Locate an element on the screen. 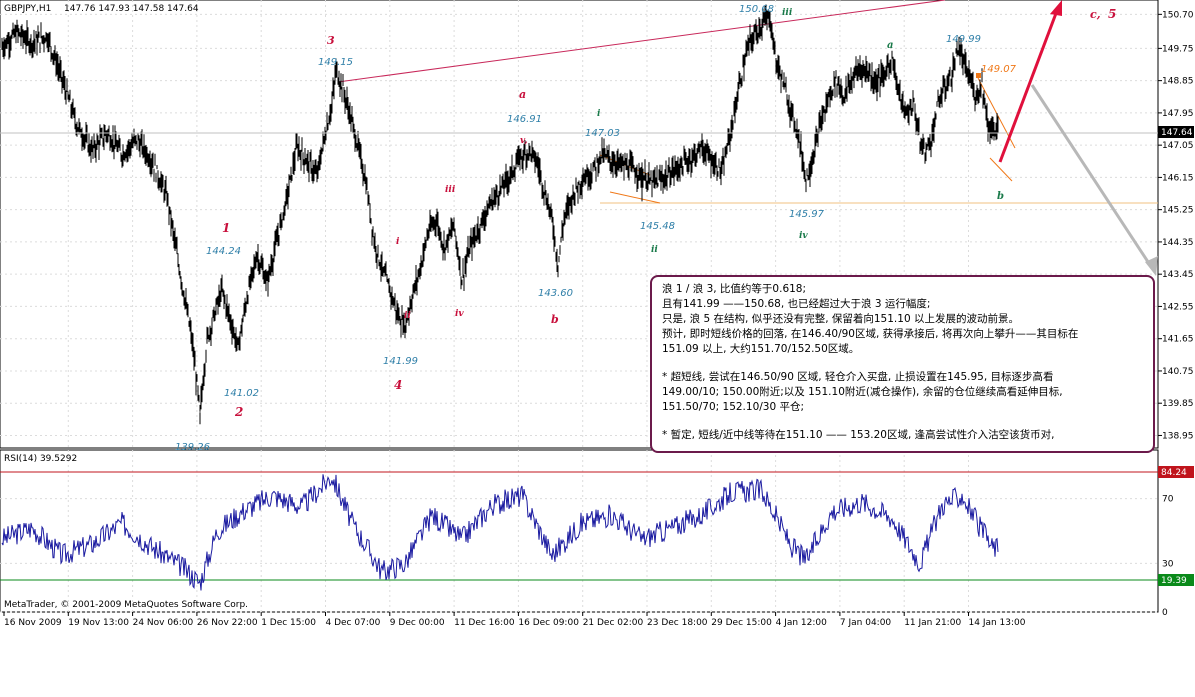 The height and width of the screenshot is (697, 1195). time-tick-label: 1 Dec 15:00 is located at coordinates (288, 623).